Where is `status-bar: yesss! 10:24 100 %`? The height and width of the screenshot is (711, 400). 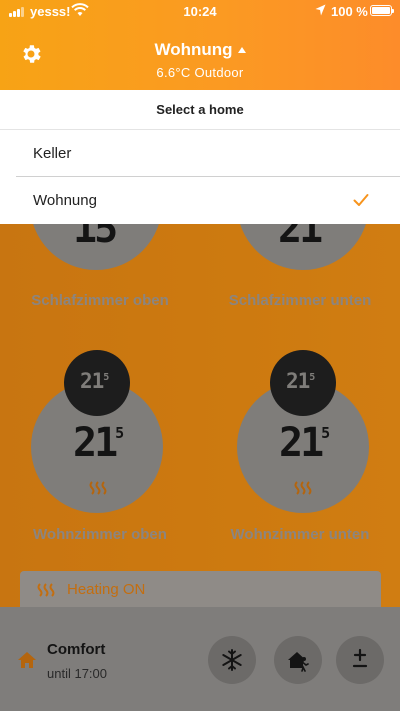
status-bar: yesss! 10:24 100 % is located at coordinates (200, 11).